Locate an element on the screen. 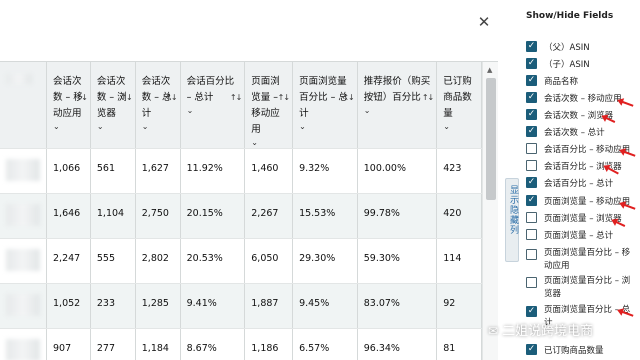 The width and height of the screenshot is (640, 360). show-hide-columns-tab: 显示隐藏列 is located at coordinates (512, 220).